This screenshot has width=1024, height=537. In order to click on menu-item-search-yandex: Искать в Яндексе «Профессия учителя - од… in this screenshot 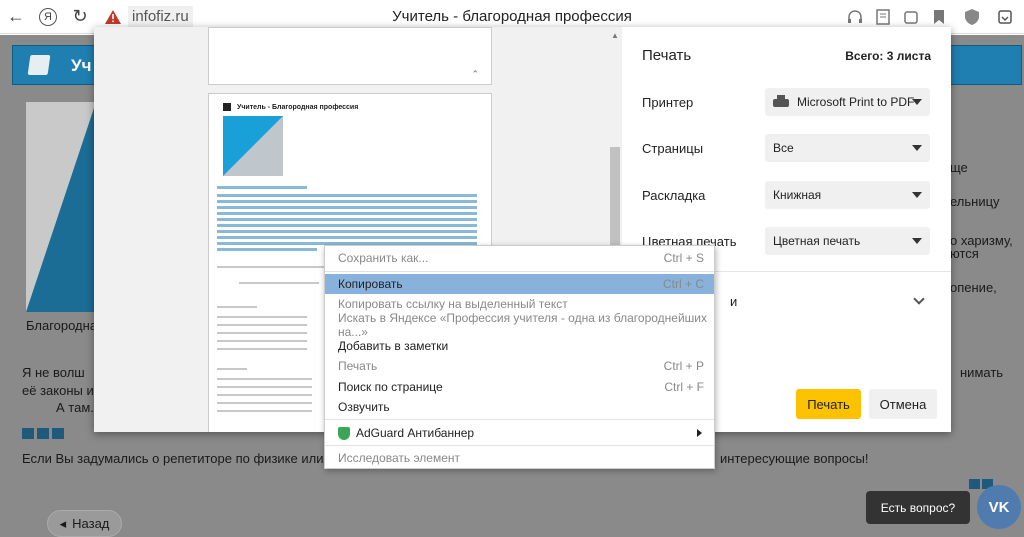, I will do `click(519, 325)`.